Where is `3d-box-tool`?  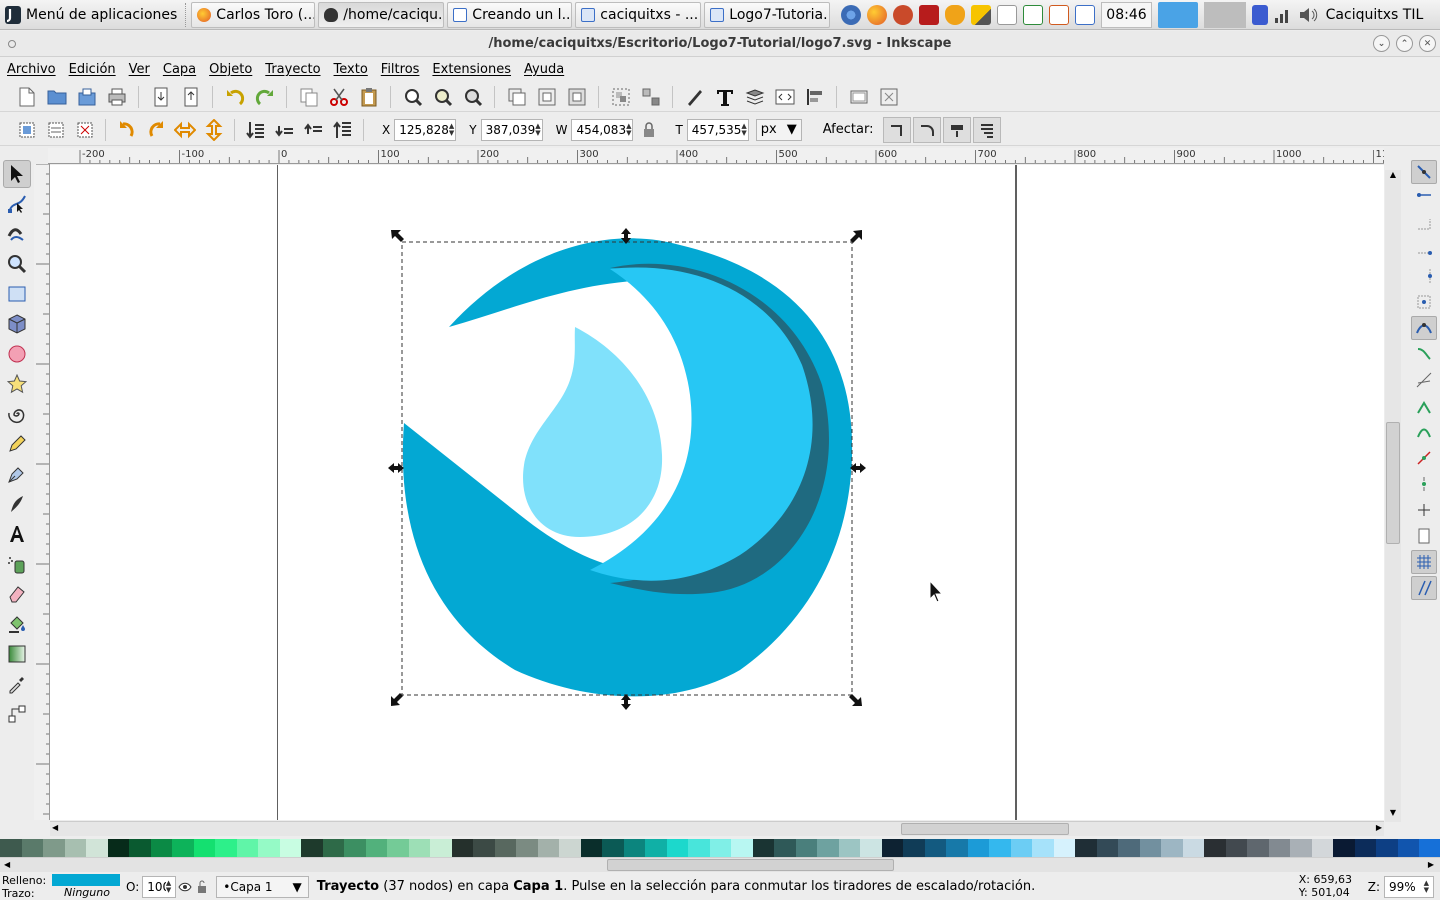
3d-box-tool is located at coordinates (17, 324).